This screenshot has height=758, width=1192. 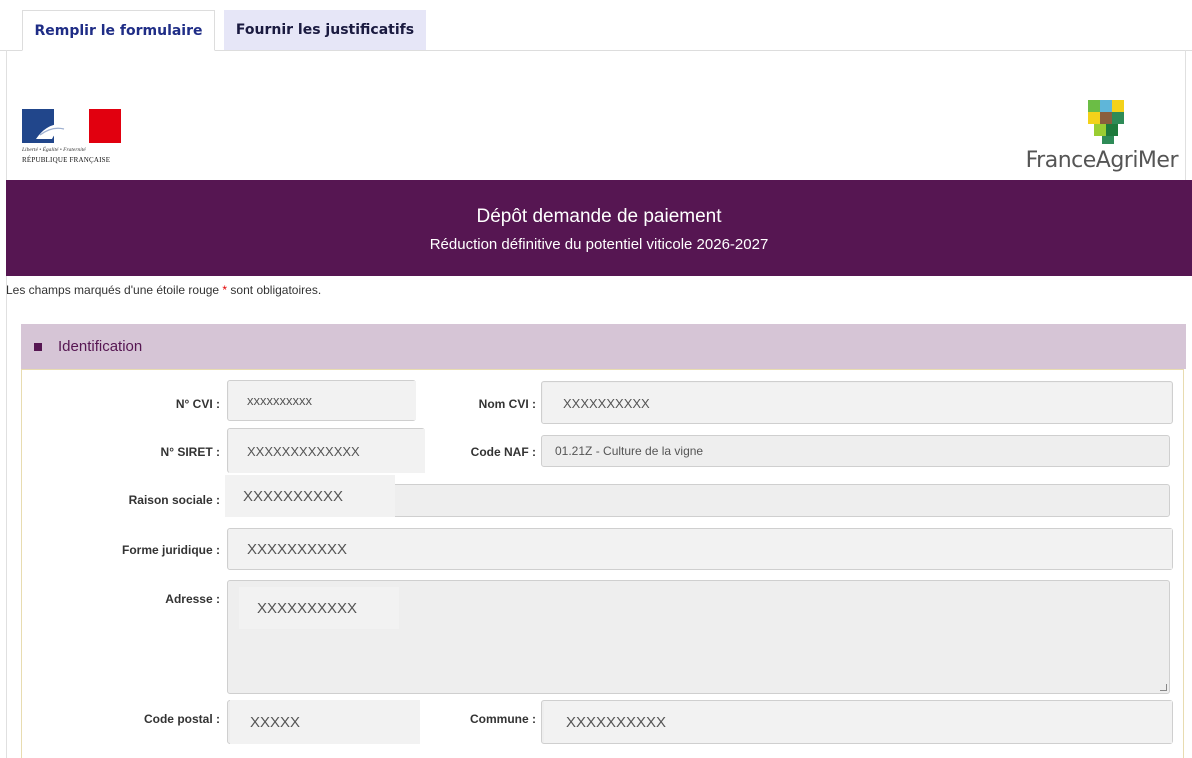 I want to click on marianne-icon, so click(x=71, y=126).